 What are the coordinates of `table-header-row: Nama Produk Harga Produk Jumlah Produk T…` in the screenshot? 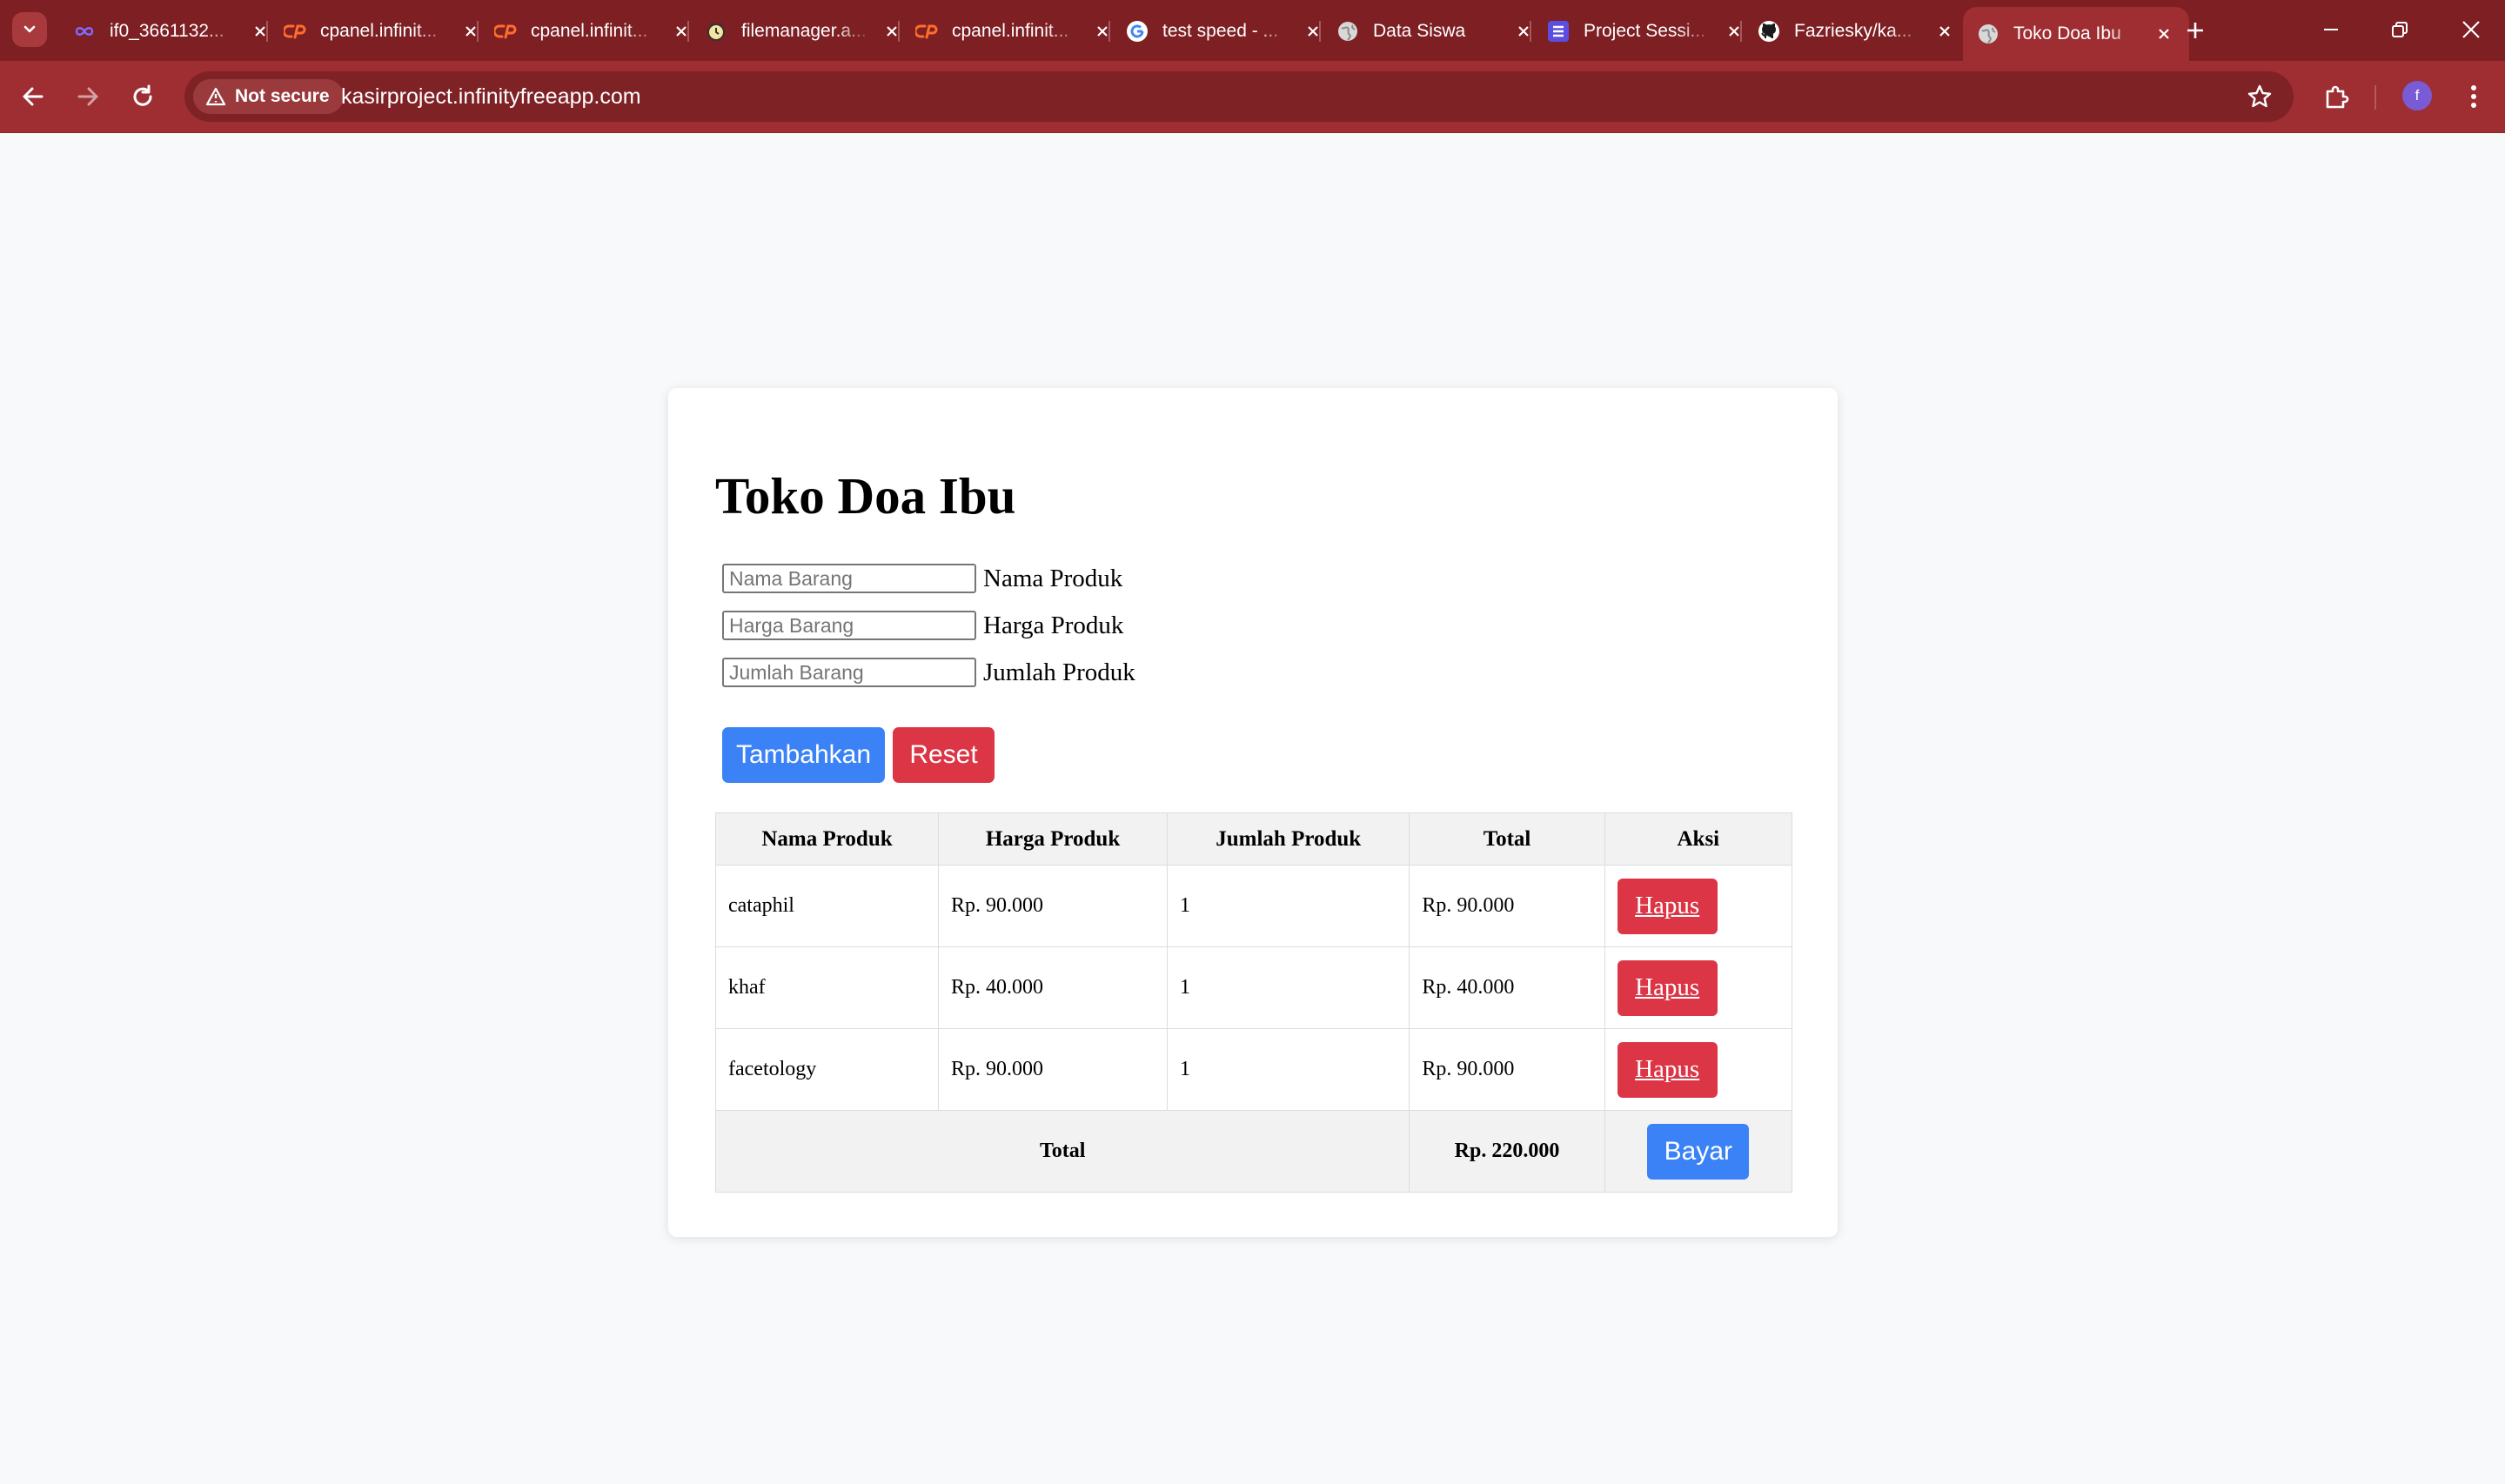 It's located at (1253, 839).